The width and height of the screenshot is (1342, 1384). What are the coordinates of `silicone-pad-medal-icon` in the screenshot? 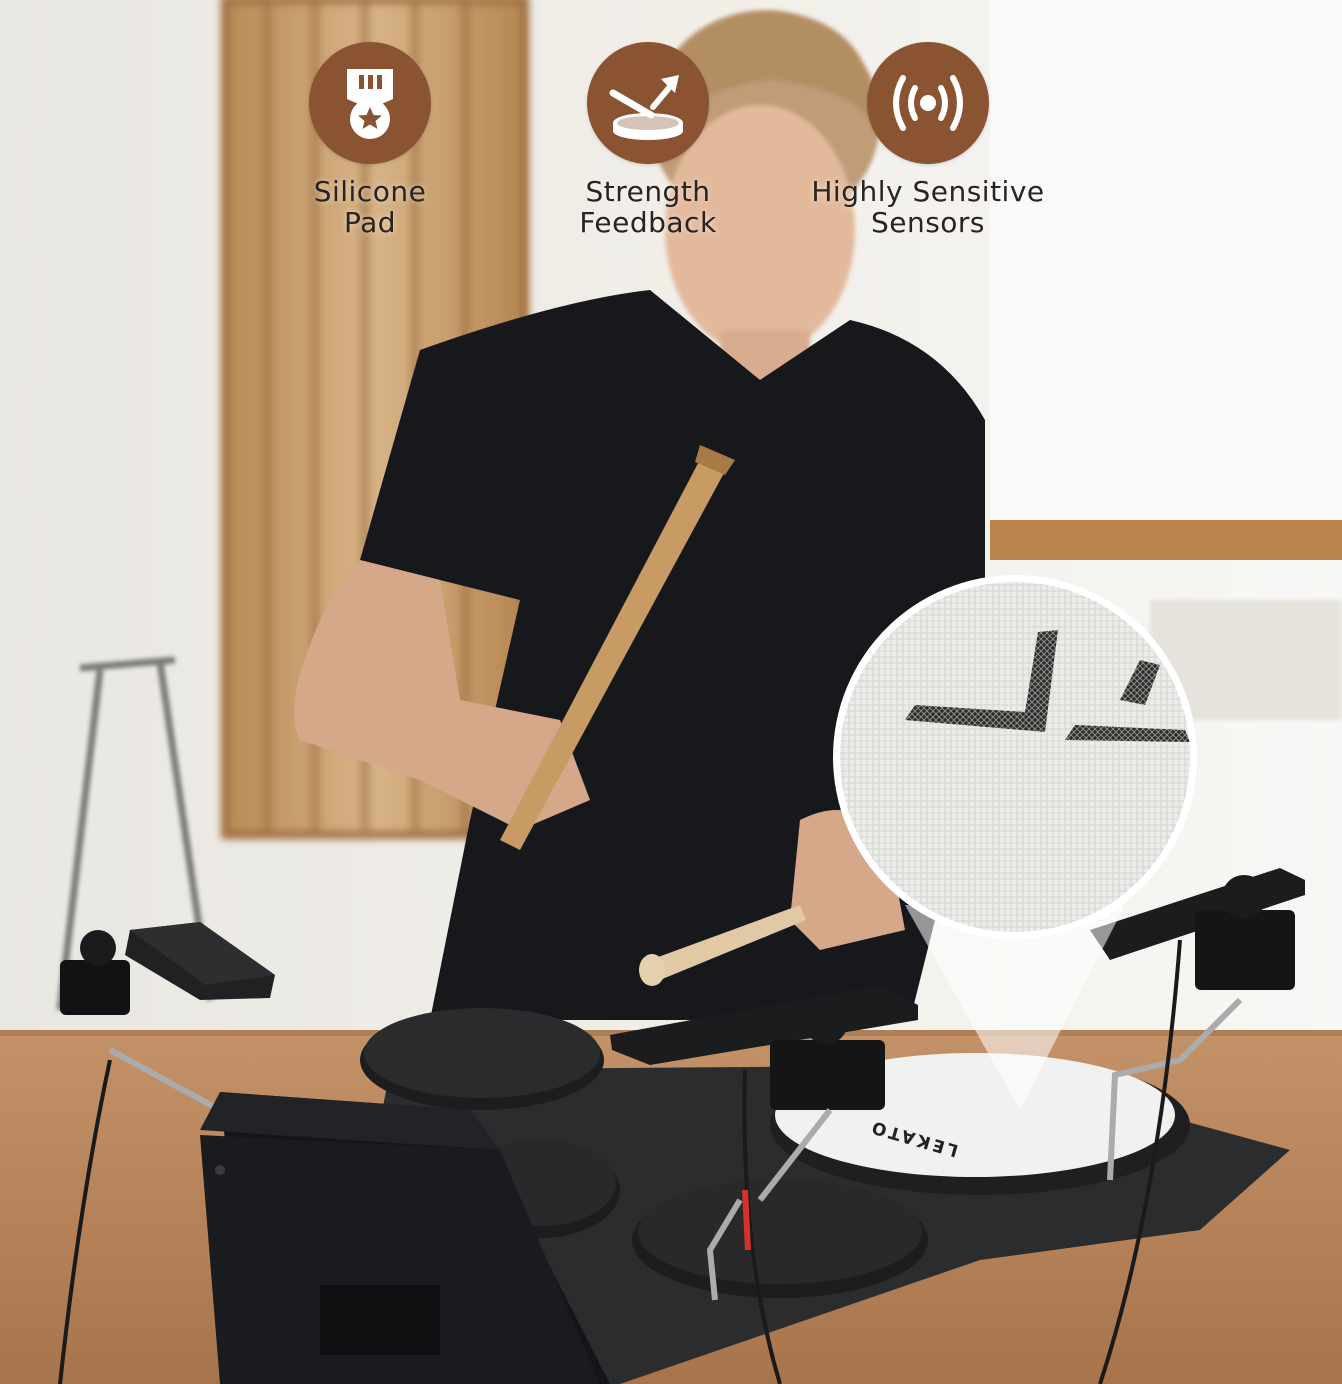 It's located at (370, 104).